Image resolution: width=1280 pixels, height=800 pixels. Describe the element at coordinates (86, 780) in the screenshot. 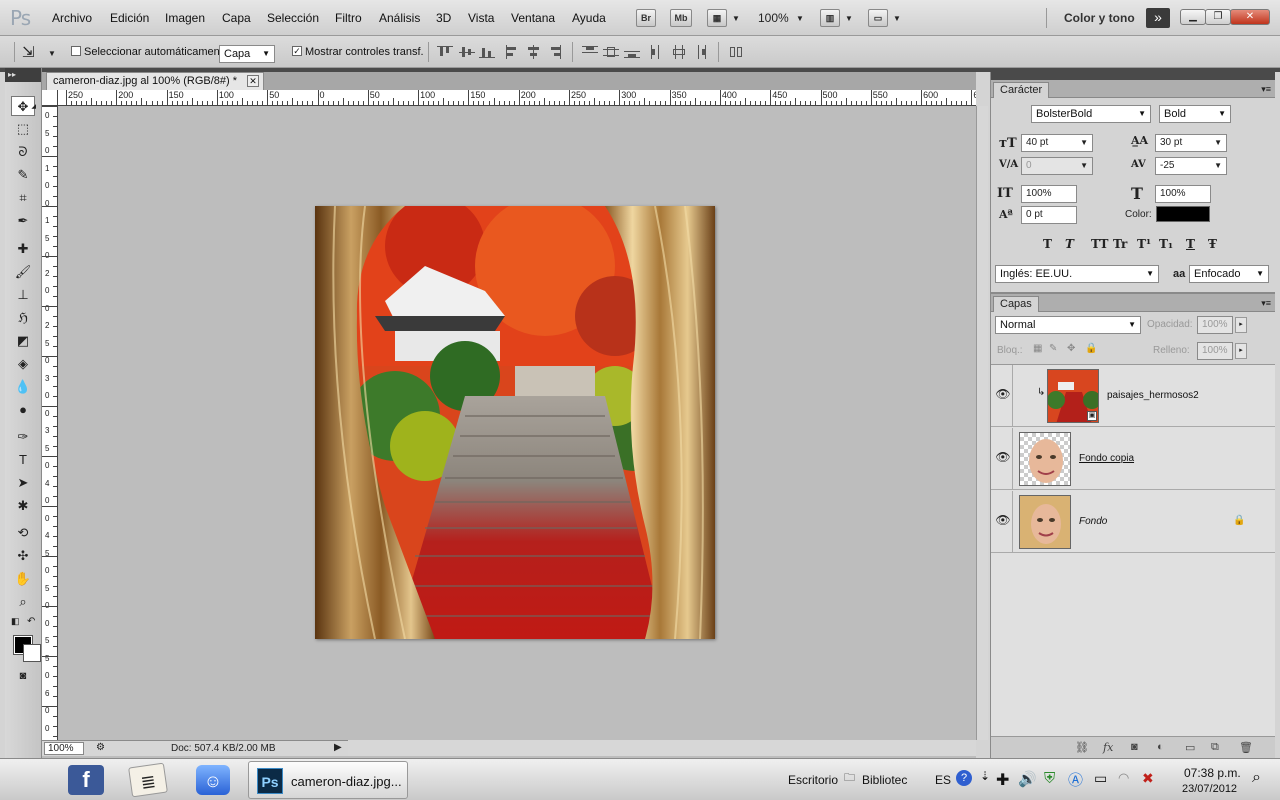

I see `facebook-icon: f` at that location.